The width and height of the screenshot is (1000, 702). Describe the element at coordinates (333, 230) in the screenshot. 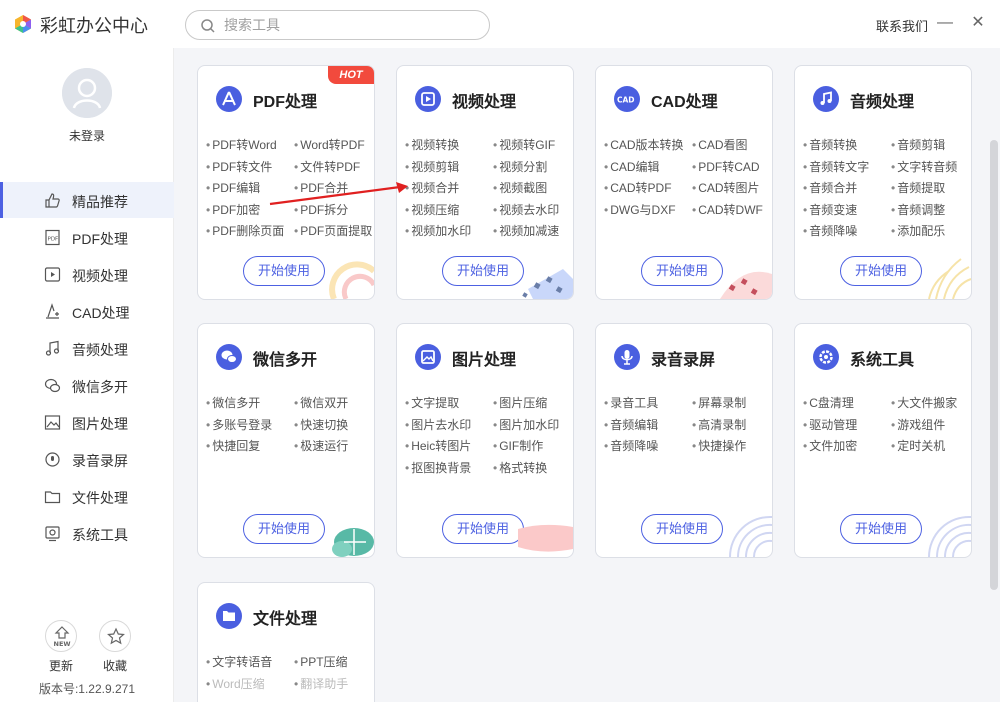

I see `feature-link: PDF页面提取` at that location.